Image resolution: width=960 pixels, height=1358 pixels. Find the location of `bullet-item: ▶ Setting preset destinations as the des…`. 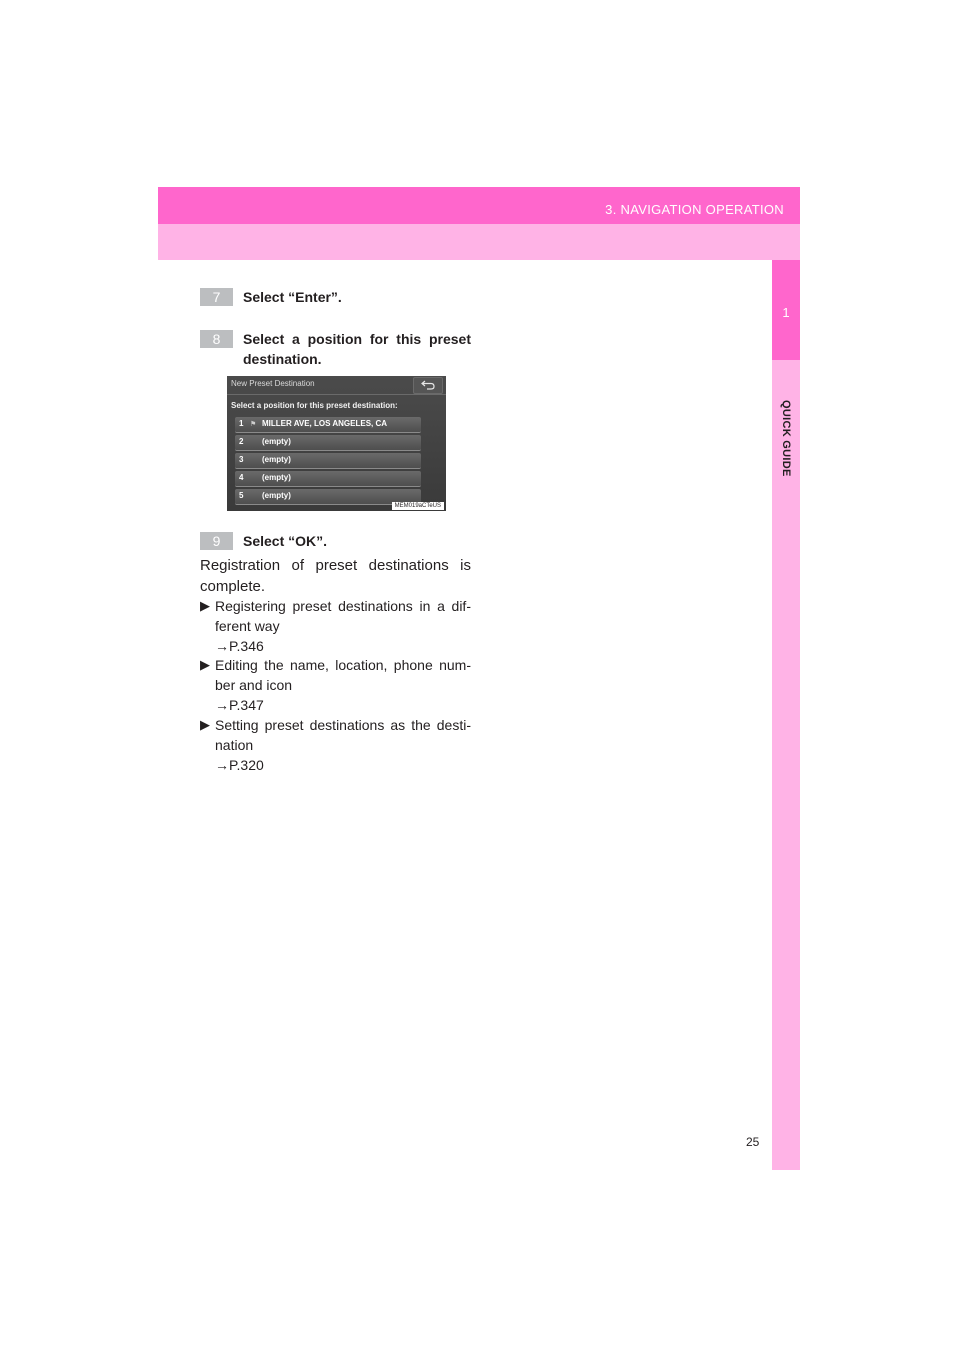

bullet-item: ▶ Setting preset destinations as the des… is located at coordinates (335, 745).